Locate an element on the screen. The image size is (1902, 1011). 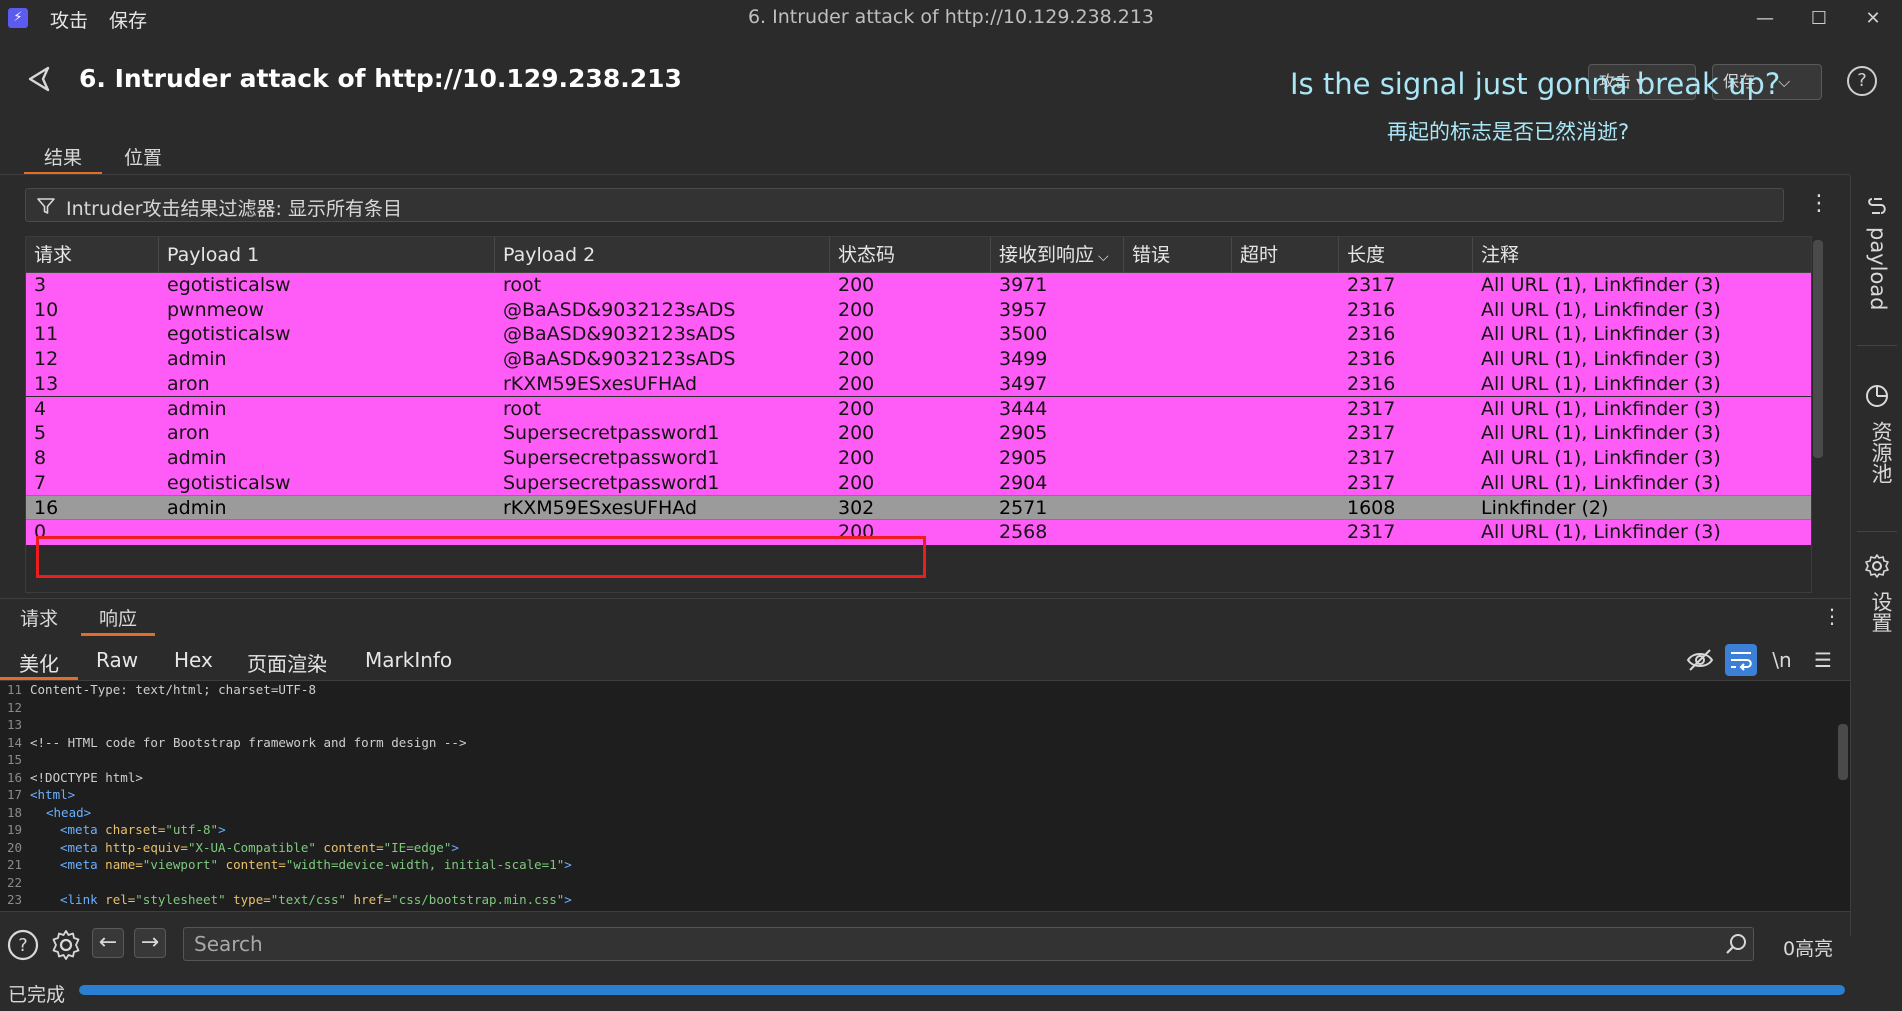
table-cell-req: 11 is located at coordinates (46, 334).